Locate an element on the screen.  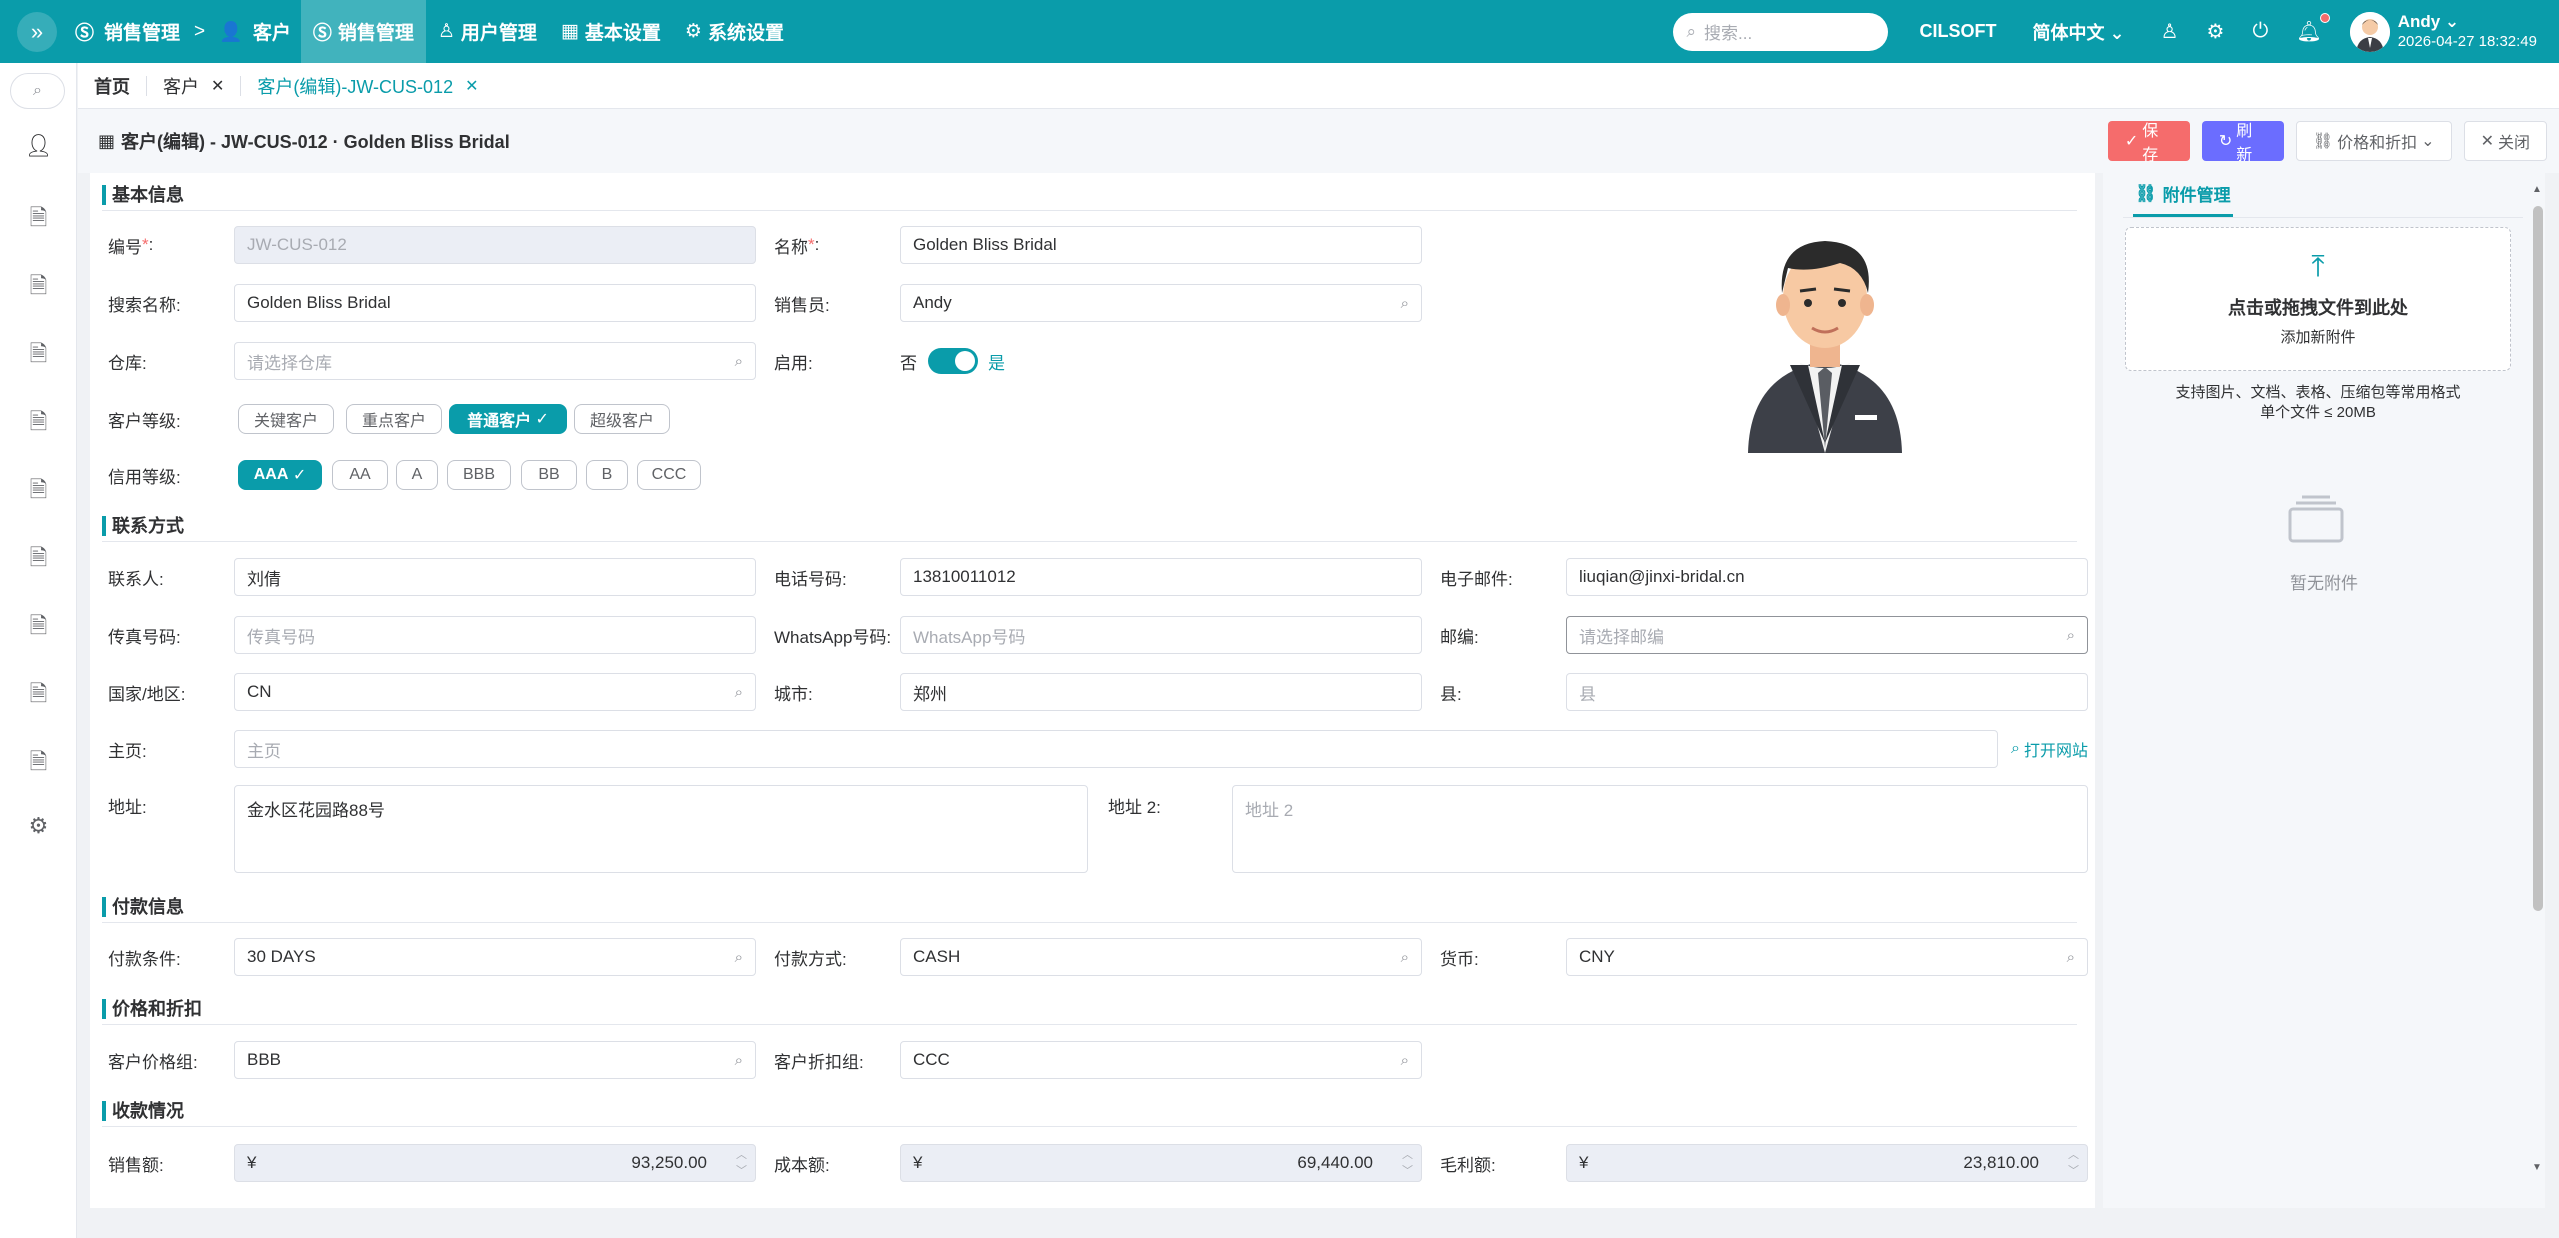
open-website-link: ⌕ 打开网站 is located at coordinates (2049, 749).